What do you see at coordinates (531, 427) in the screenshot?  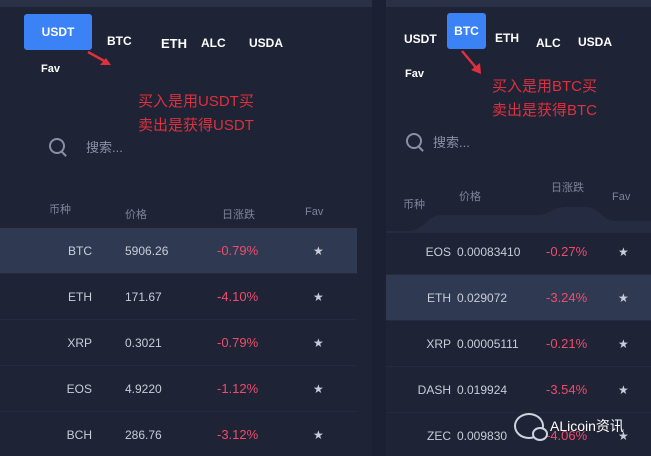 I see `wechat-icon` at bounding box center [531, 427].